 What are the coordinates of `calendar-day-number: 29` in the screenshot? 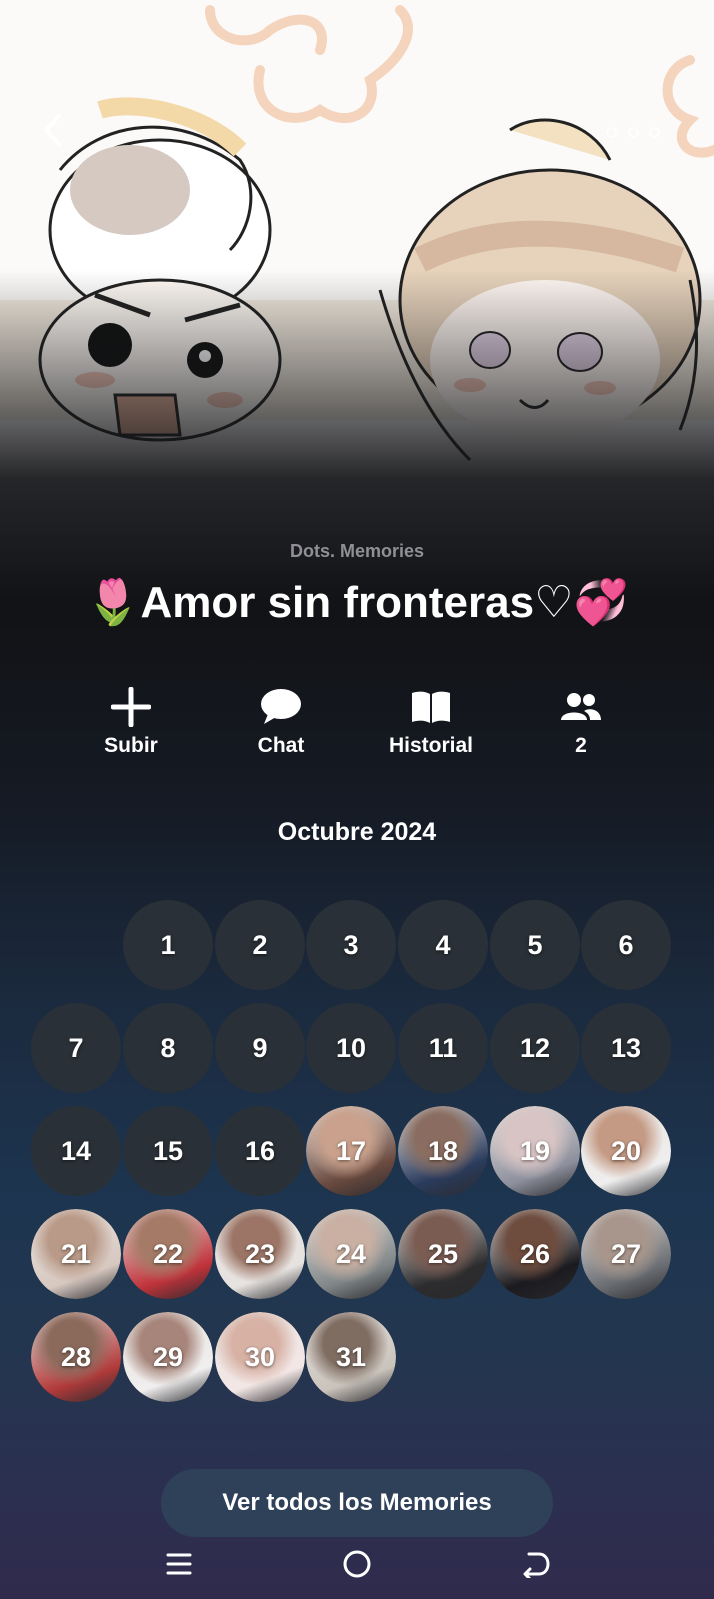 It's located at (168, 1356).